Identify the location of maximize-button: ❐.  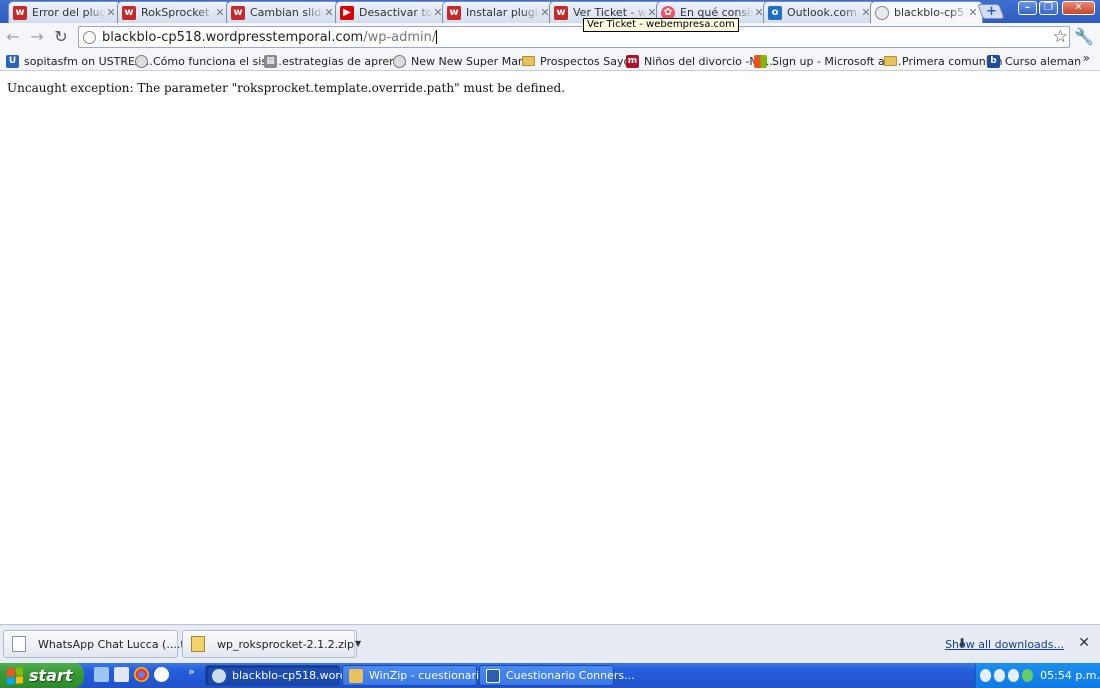
(1048, 8).